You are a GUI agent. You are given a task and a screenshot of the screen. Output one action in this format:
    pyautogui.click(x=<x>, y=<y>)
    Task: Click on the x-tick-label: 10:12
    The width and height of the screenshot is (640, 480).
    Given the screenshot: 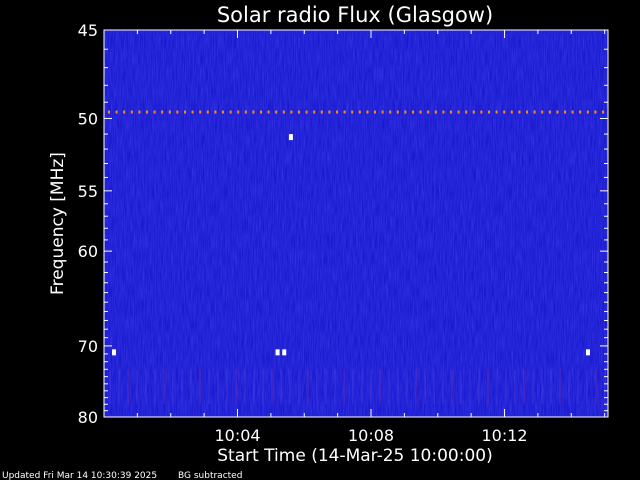 What is the action you would take?
    pyautogui.click(x=504, y=435)
    